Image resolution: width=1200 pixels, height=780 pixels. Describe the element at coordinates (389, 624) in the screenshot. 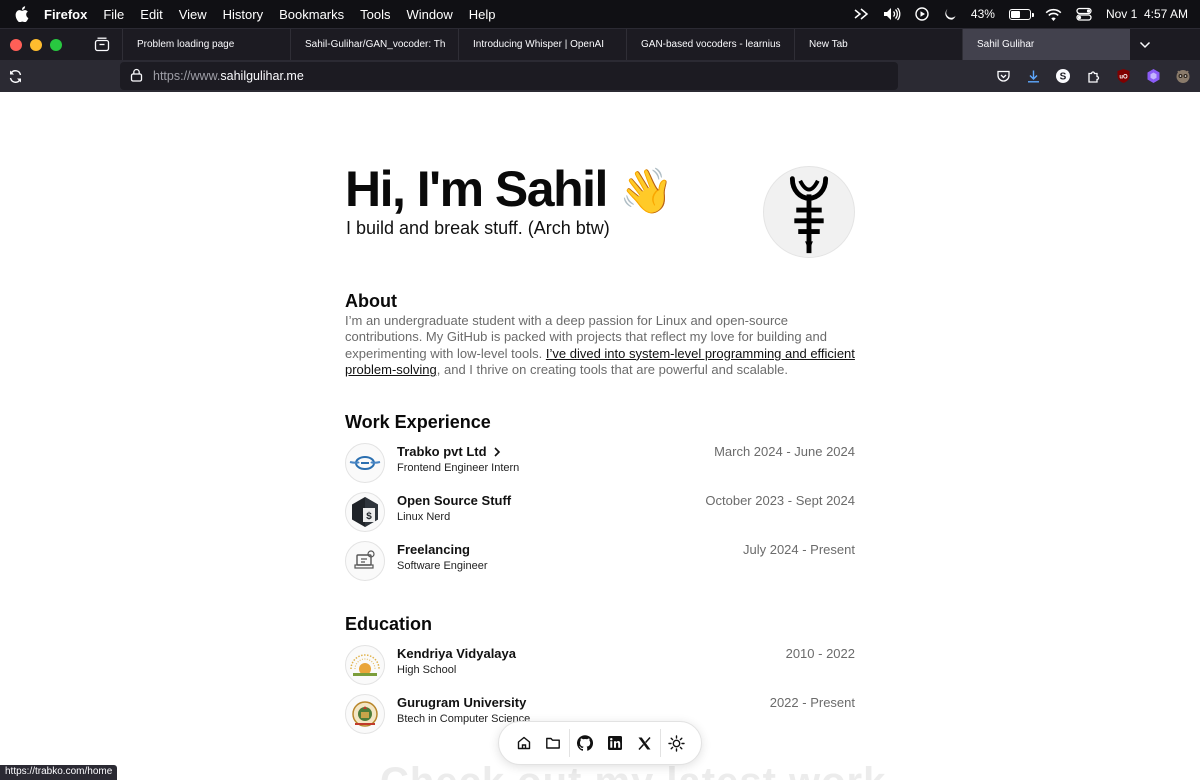

I see `education-heading: Education` at that location.